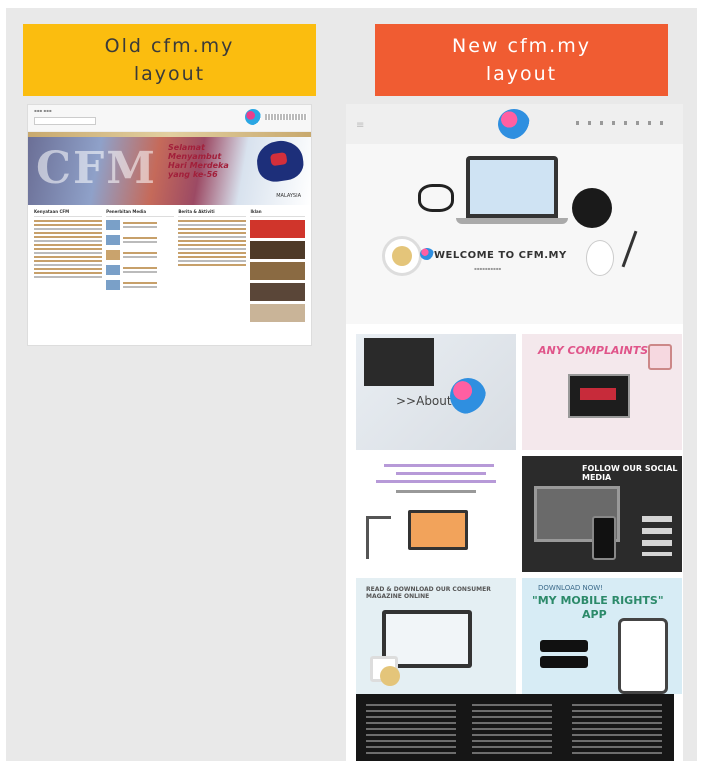  I want to click on keyboard-image, so click(399, 362).